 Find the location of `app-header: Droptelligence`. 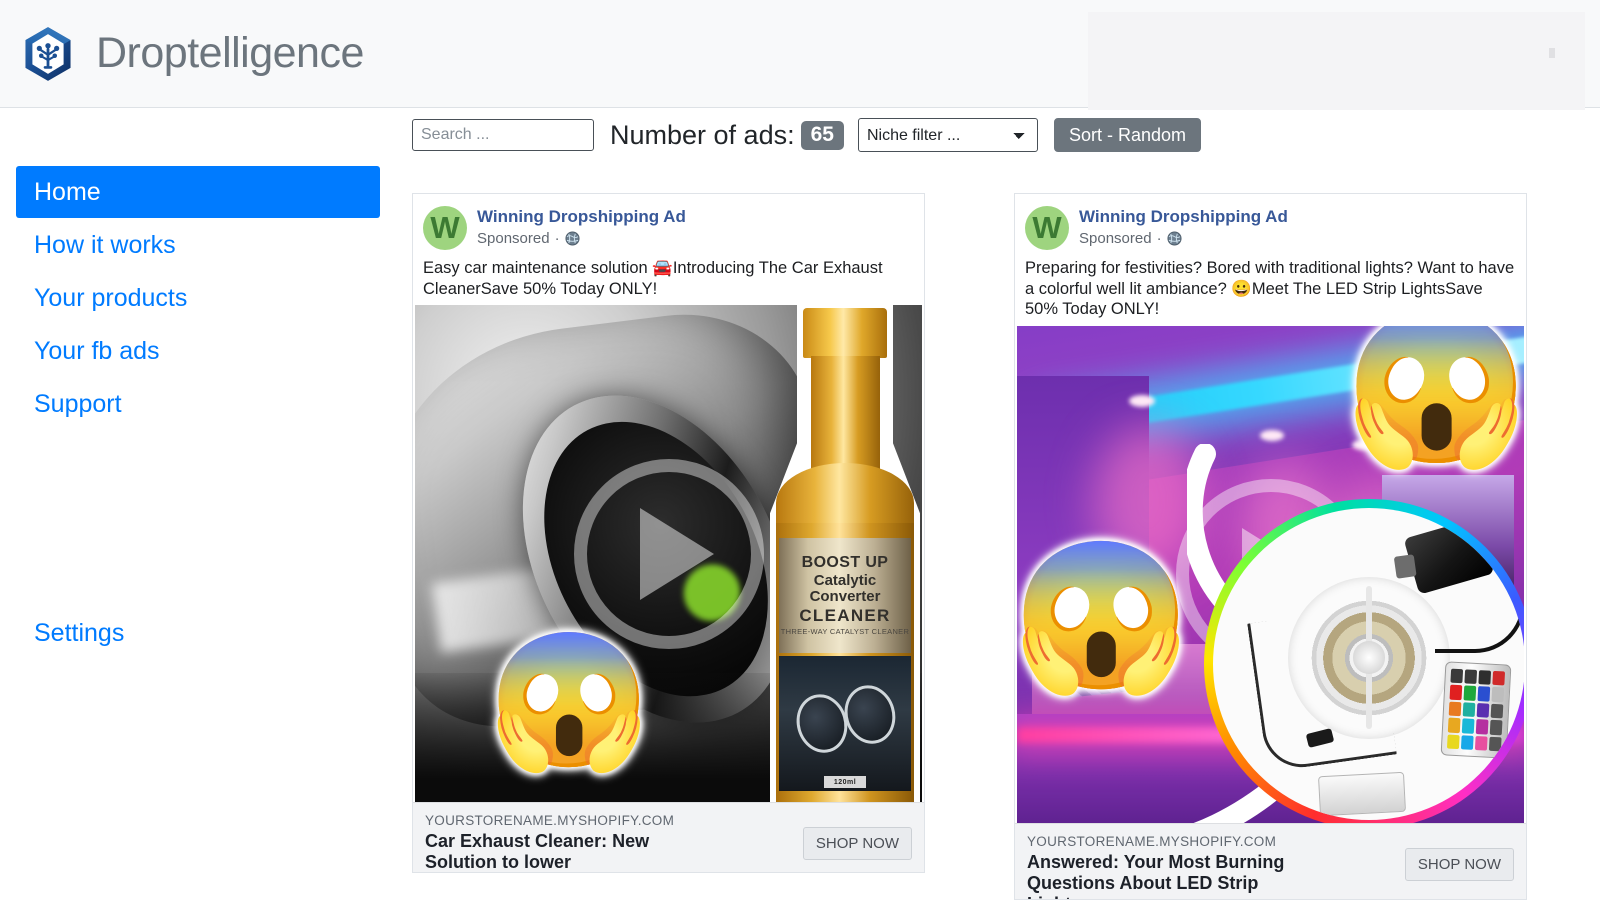

app-header: Droptelligence is located at coordinates (800, 55).